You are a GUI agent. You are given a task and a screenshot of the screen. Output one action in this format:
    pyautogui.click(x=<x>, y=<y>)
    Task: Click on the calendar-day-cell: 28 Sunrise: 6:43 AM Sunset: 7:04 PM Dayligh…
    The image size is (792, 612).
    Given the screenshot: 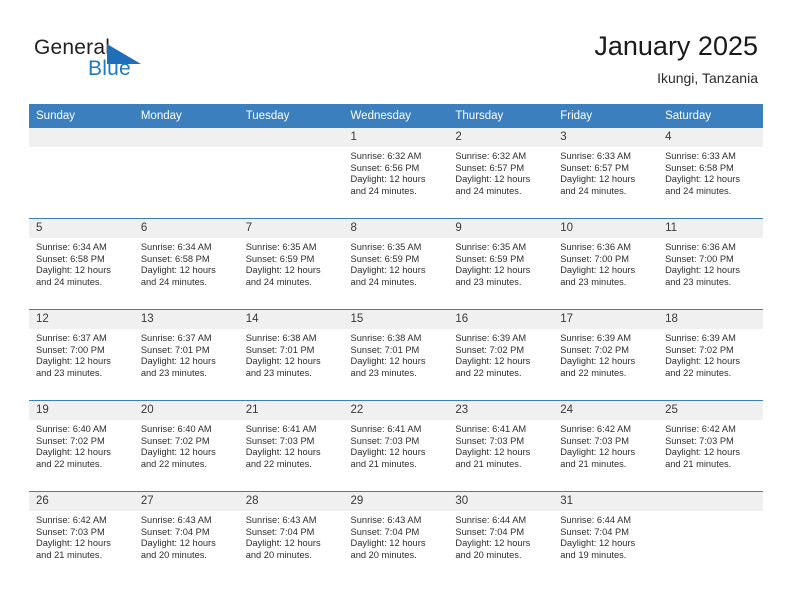 What is the action you would take?
    pyautogui.click(x=291, y=536)
    